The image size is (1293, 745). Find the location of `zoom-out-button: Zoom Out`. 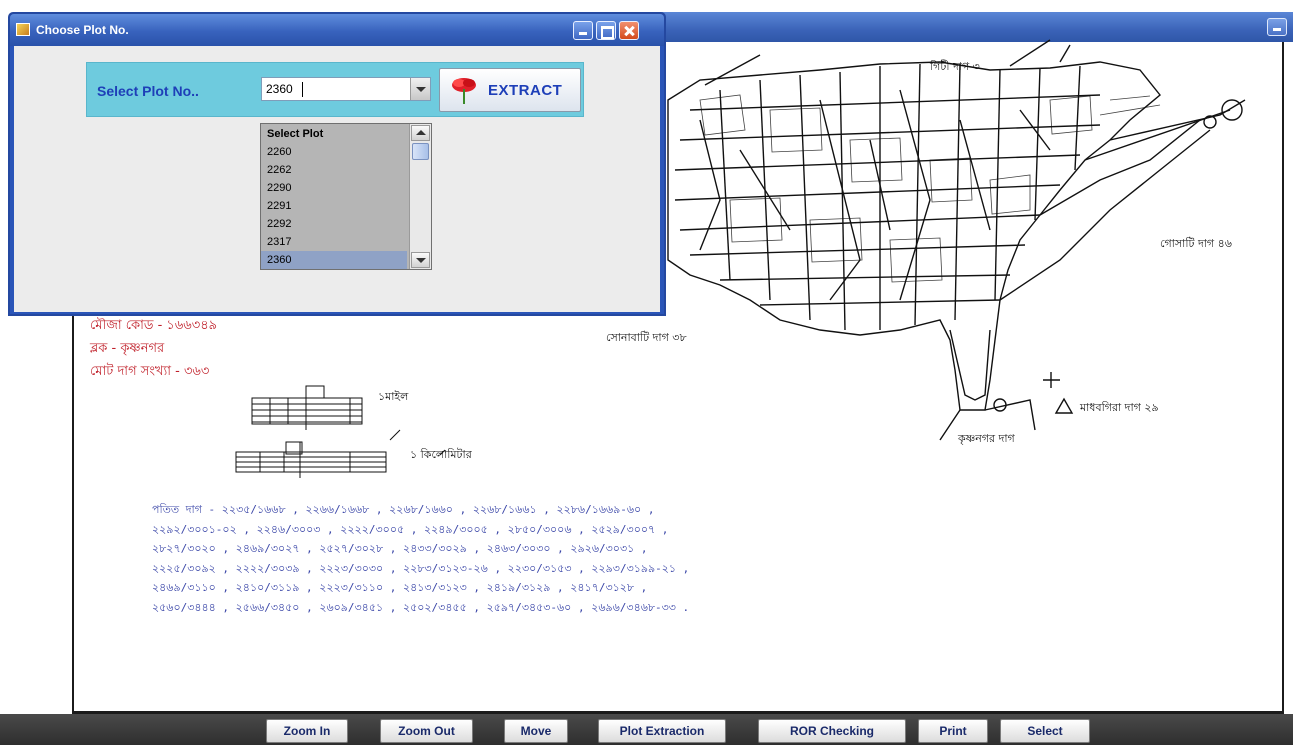

zoom-out-button: Zoom Out is located at coordinates (426, 731).